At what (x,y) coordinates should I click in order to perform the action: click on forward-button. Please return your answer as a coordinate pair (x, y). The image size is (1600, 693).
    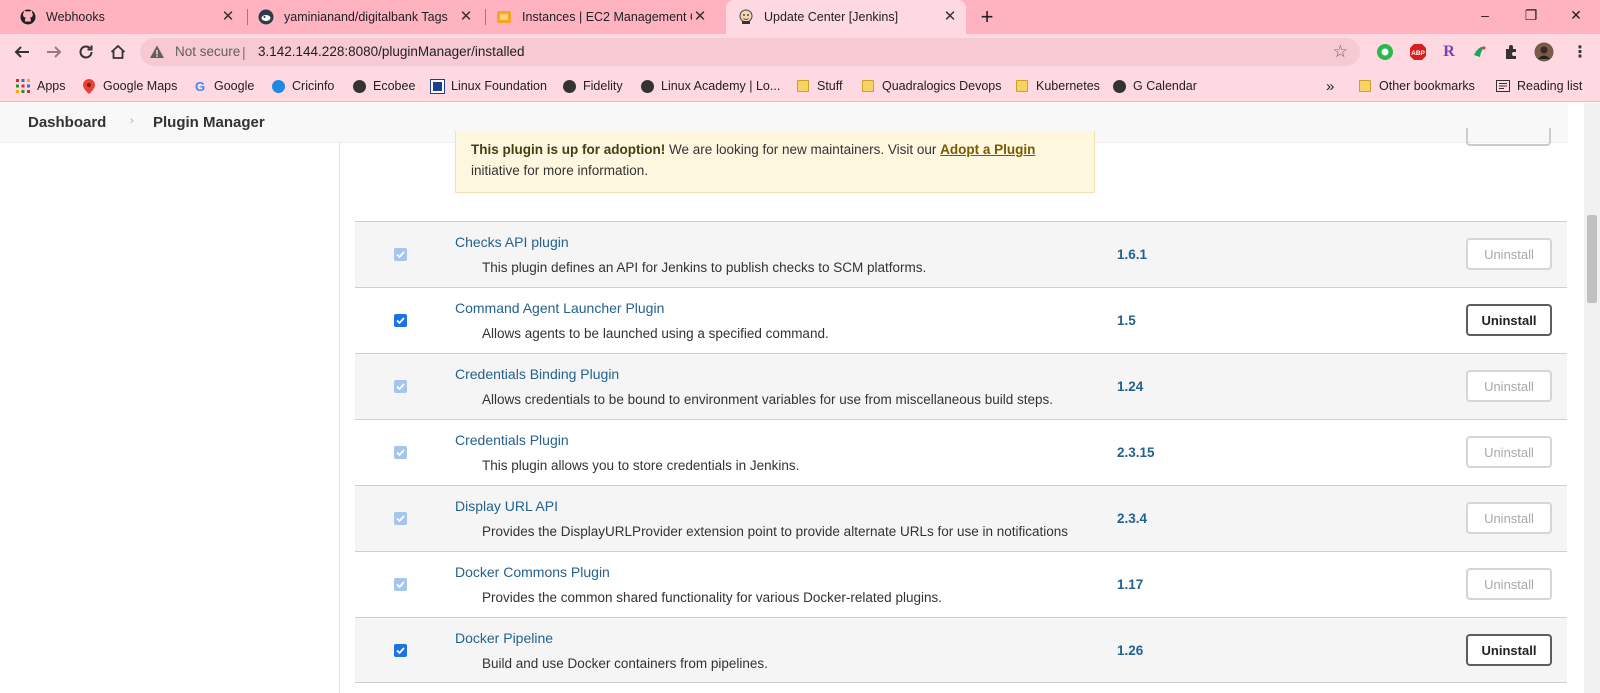
    Looking at the image, I should click on (54, 52).